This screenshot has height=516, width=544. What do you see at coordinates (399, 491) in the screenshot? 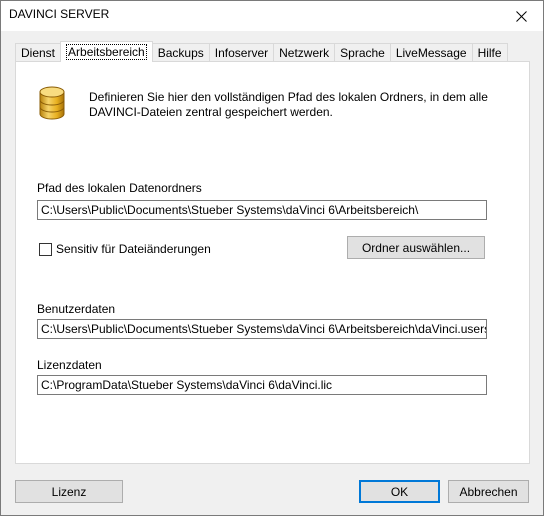
I see `ok-button: OK` at bounding box center [399, 491].